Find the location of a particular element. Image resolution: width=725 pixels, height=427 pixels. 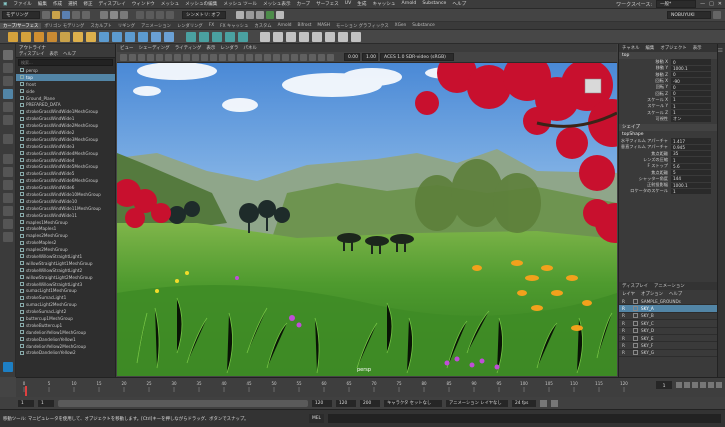

display-layer-row: R SKY_A is located at coordinates (672, 309).